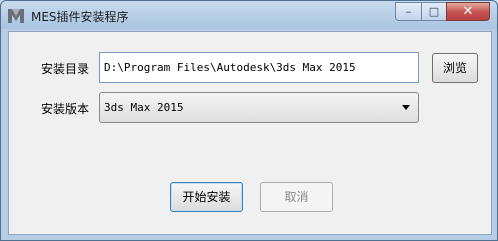 The image size is (498, 241). I want to click on browse-button: 浏览, so click(455, 68).